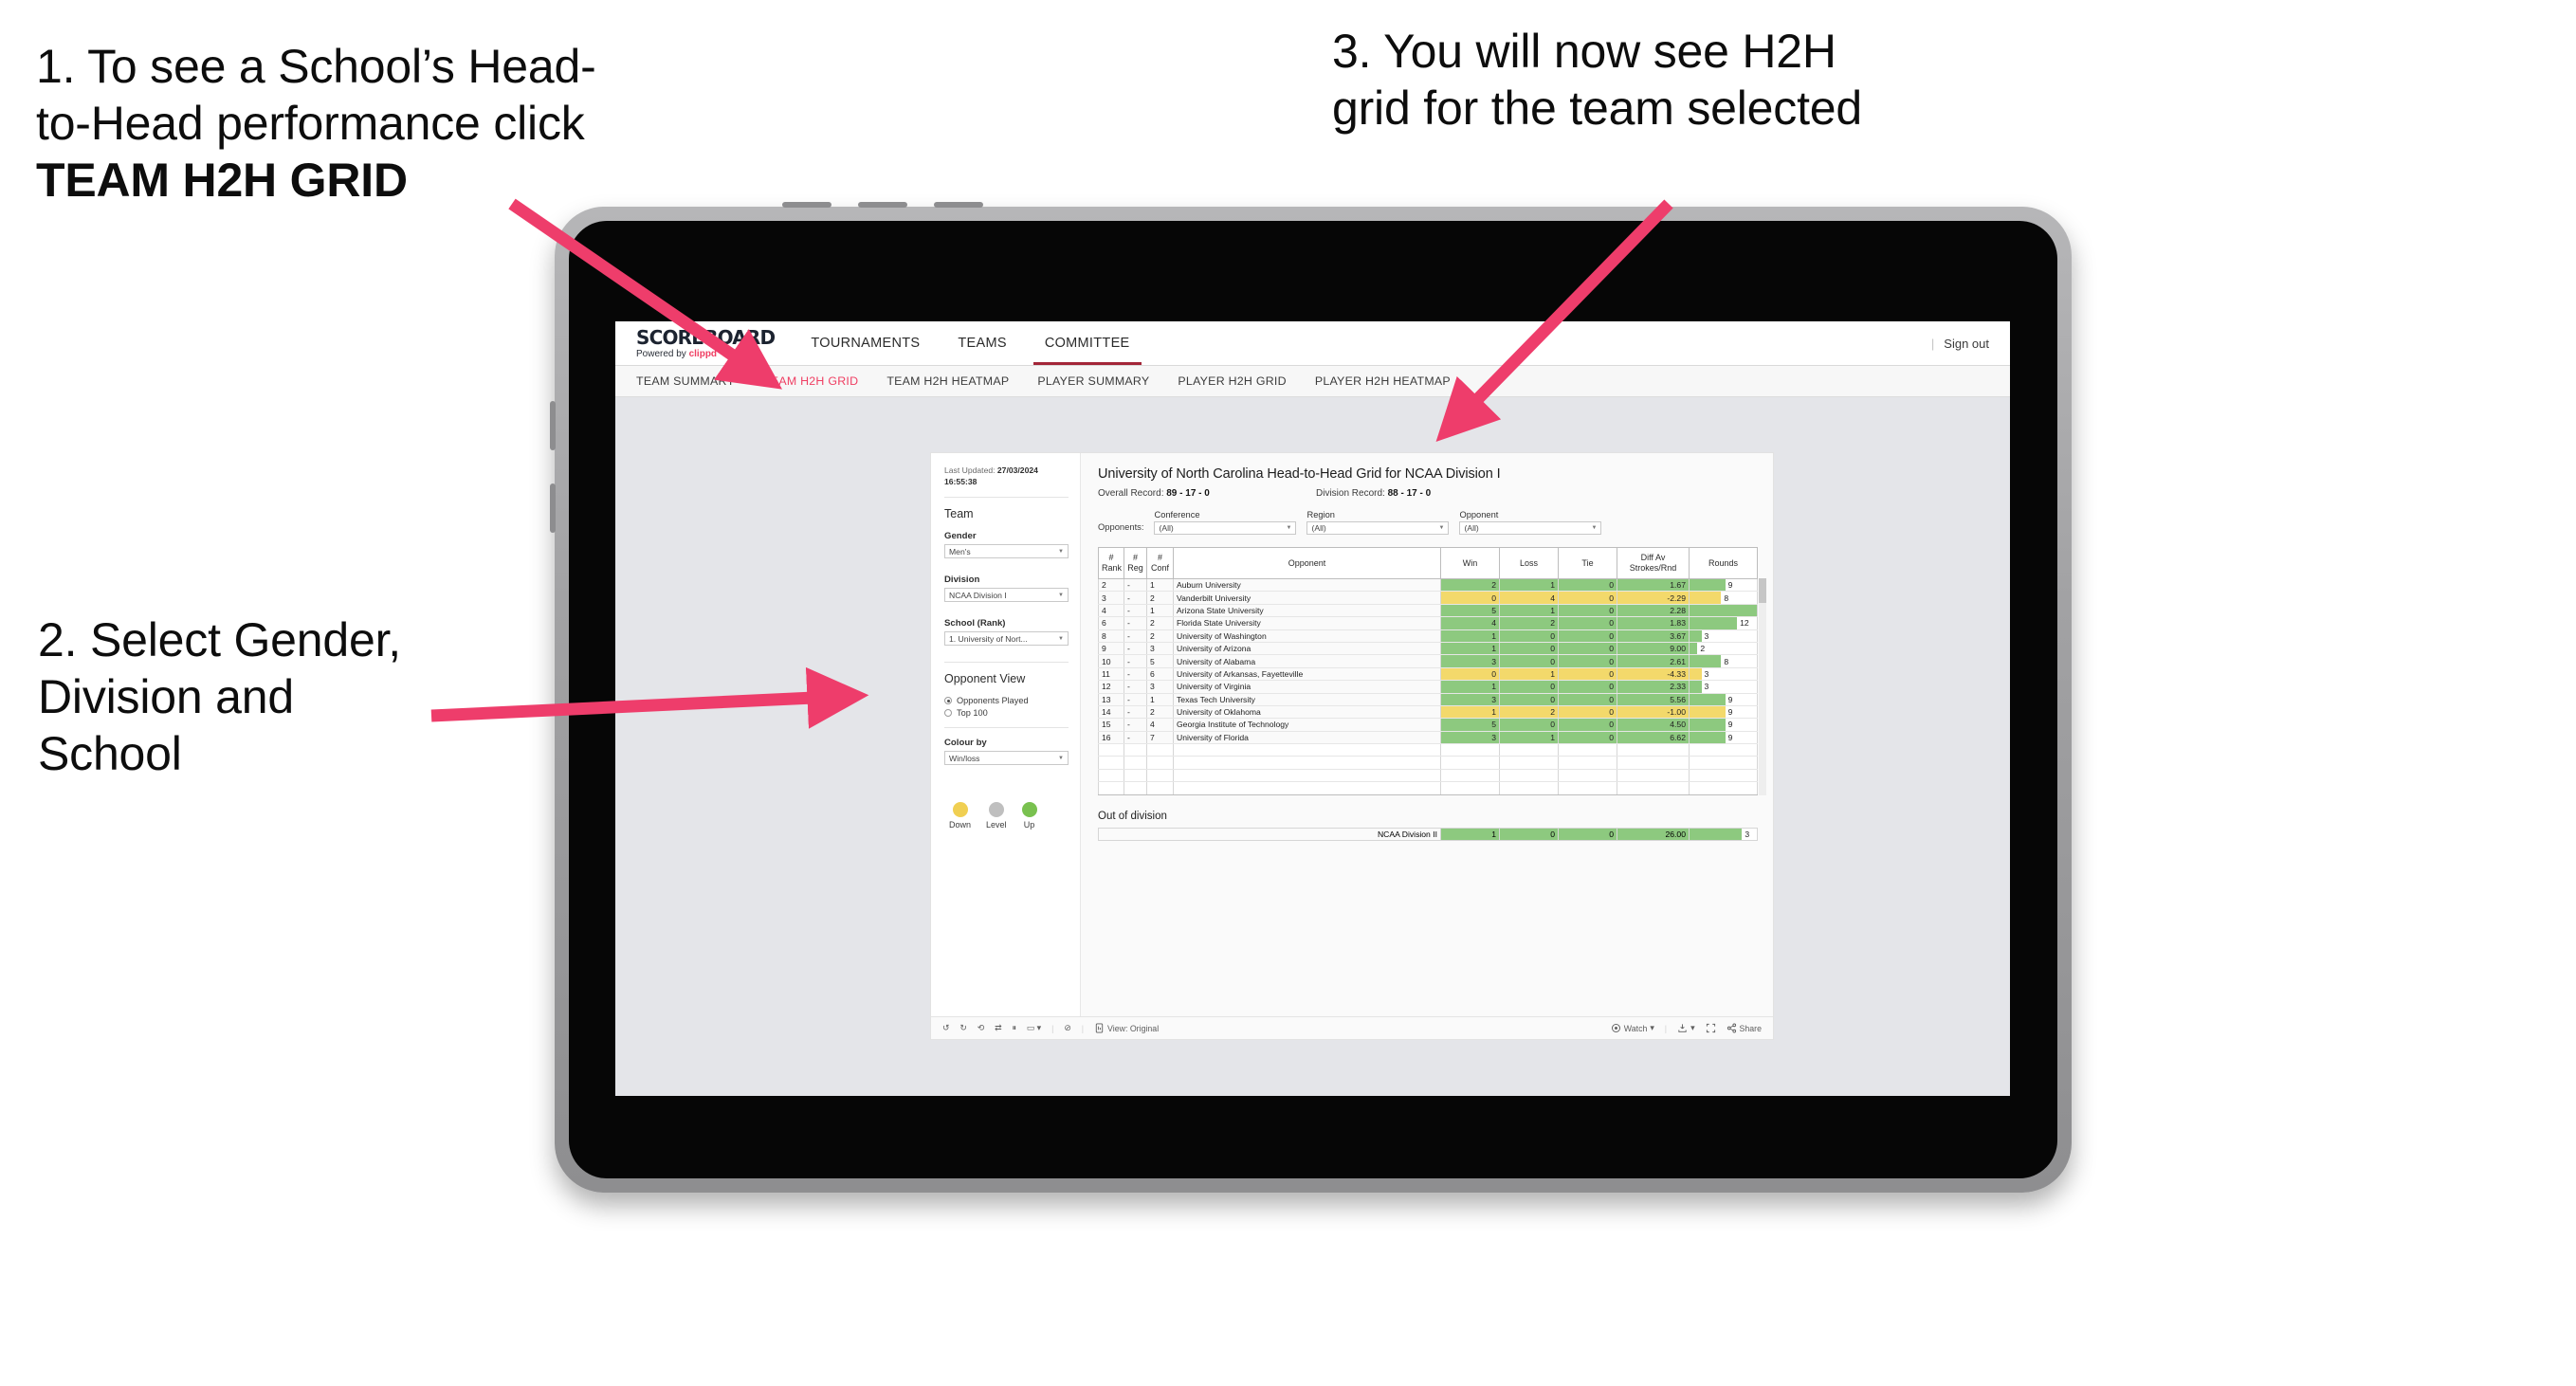 The width and height of the screenshot is (2576, 1386). What do you see at coordinates (980, 1028) in the screenshot?
I see `revert-icon: ⟲` at bounding box center [980, 1028].